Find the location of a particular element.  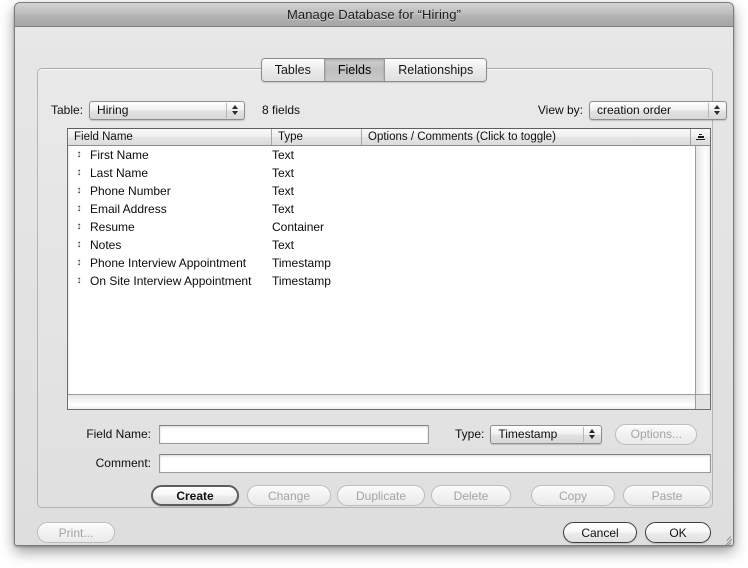

cancel-button: Cancel is located at coordinates (600, 532).